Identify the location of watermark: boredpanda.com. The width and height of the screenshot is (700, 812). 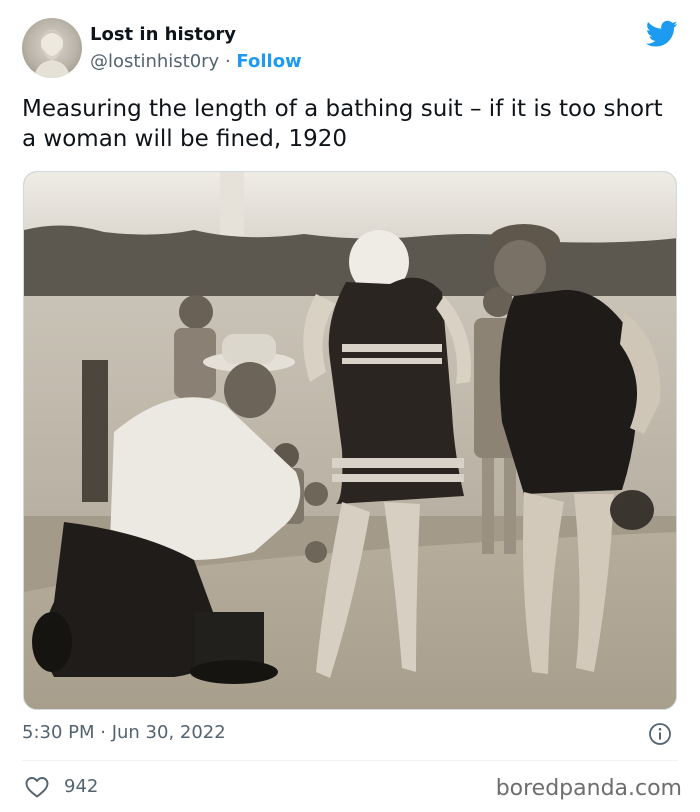
(588, 788).